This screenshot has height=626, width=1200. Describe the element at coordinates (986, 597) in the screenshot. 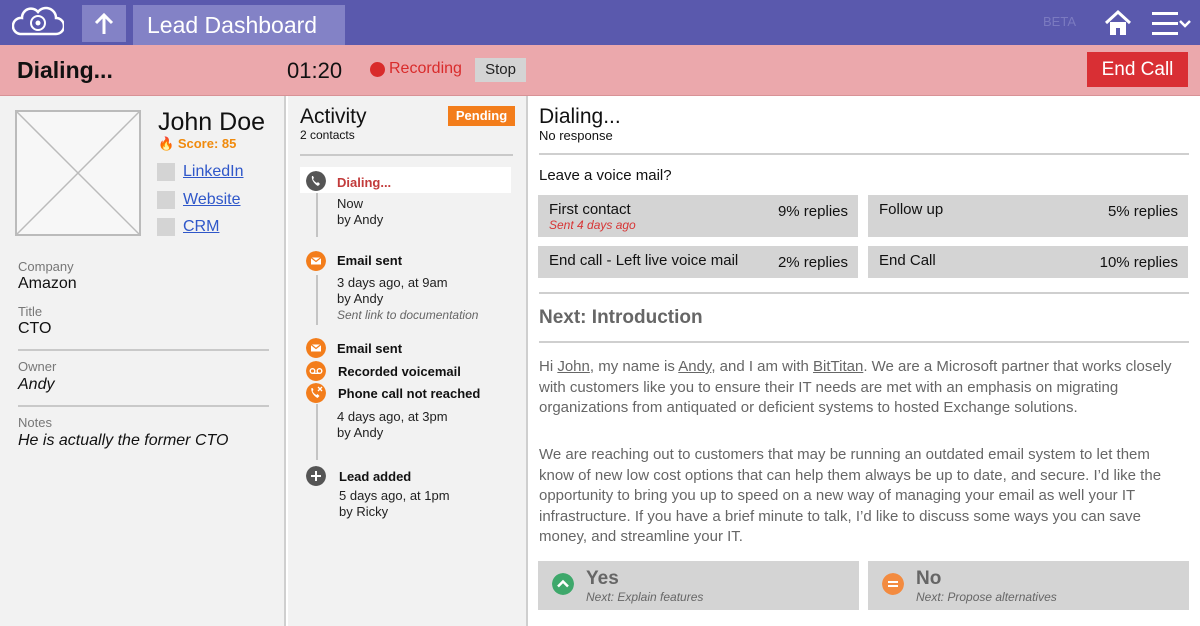

I see `no-next: Next: Propose alternatives` at that location.